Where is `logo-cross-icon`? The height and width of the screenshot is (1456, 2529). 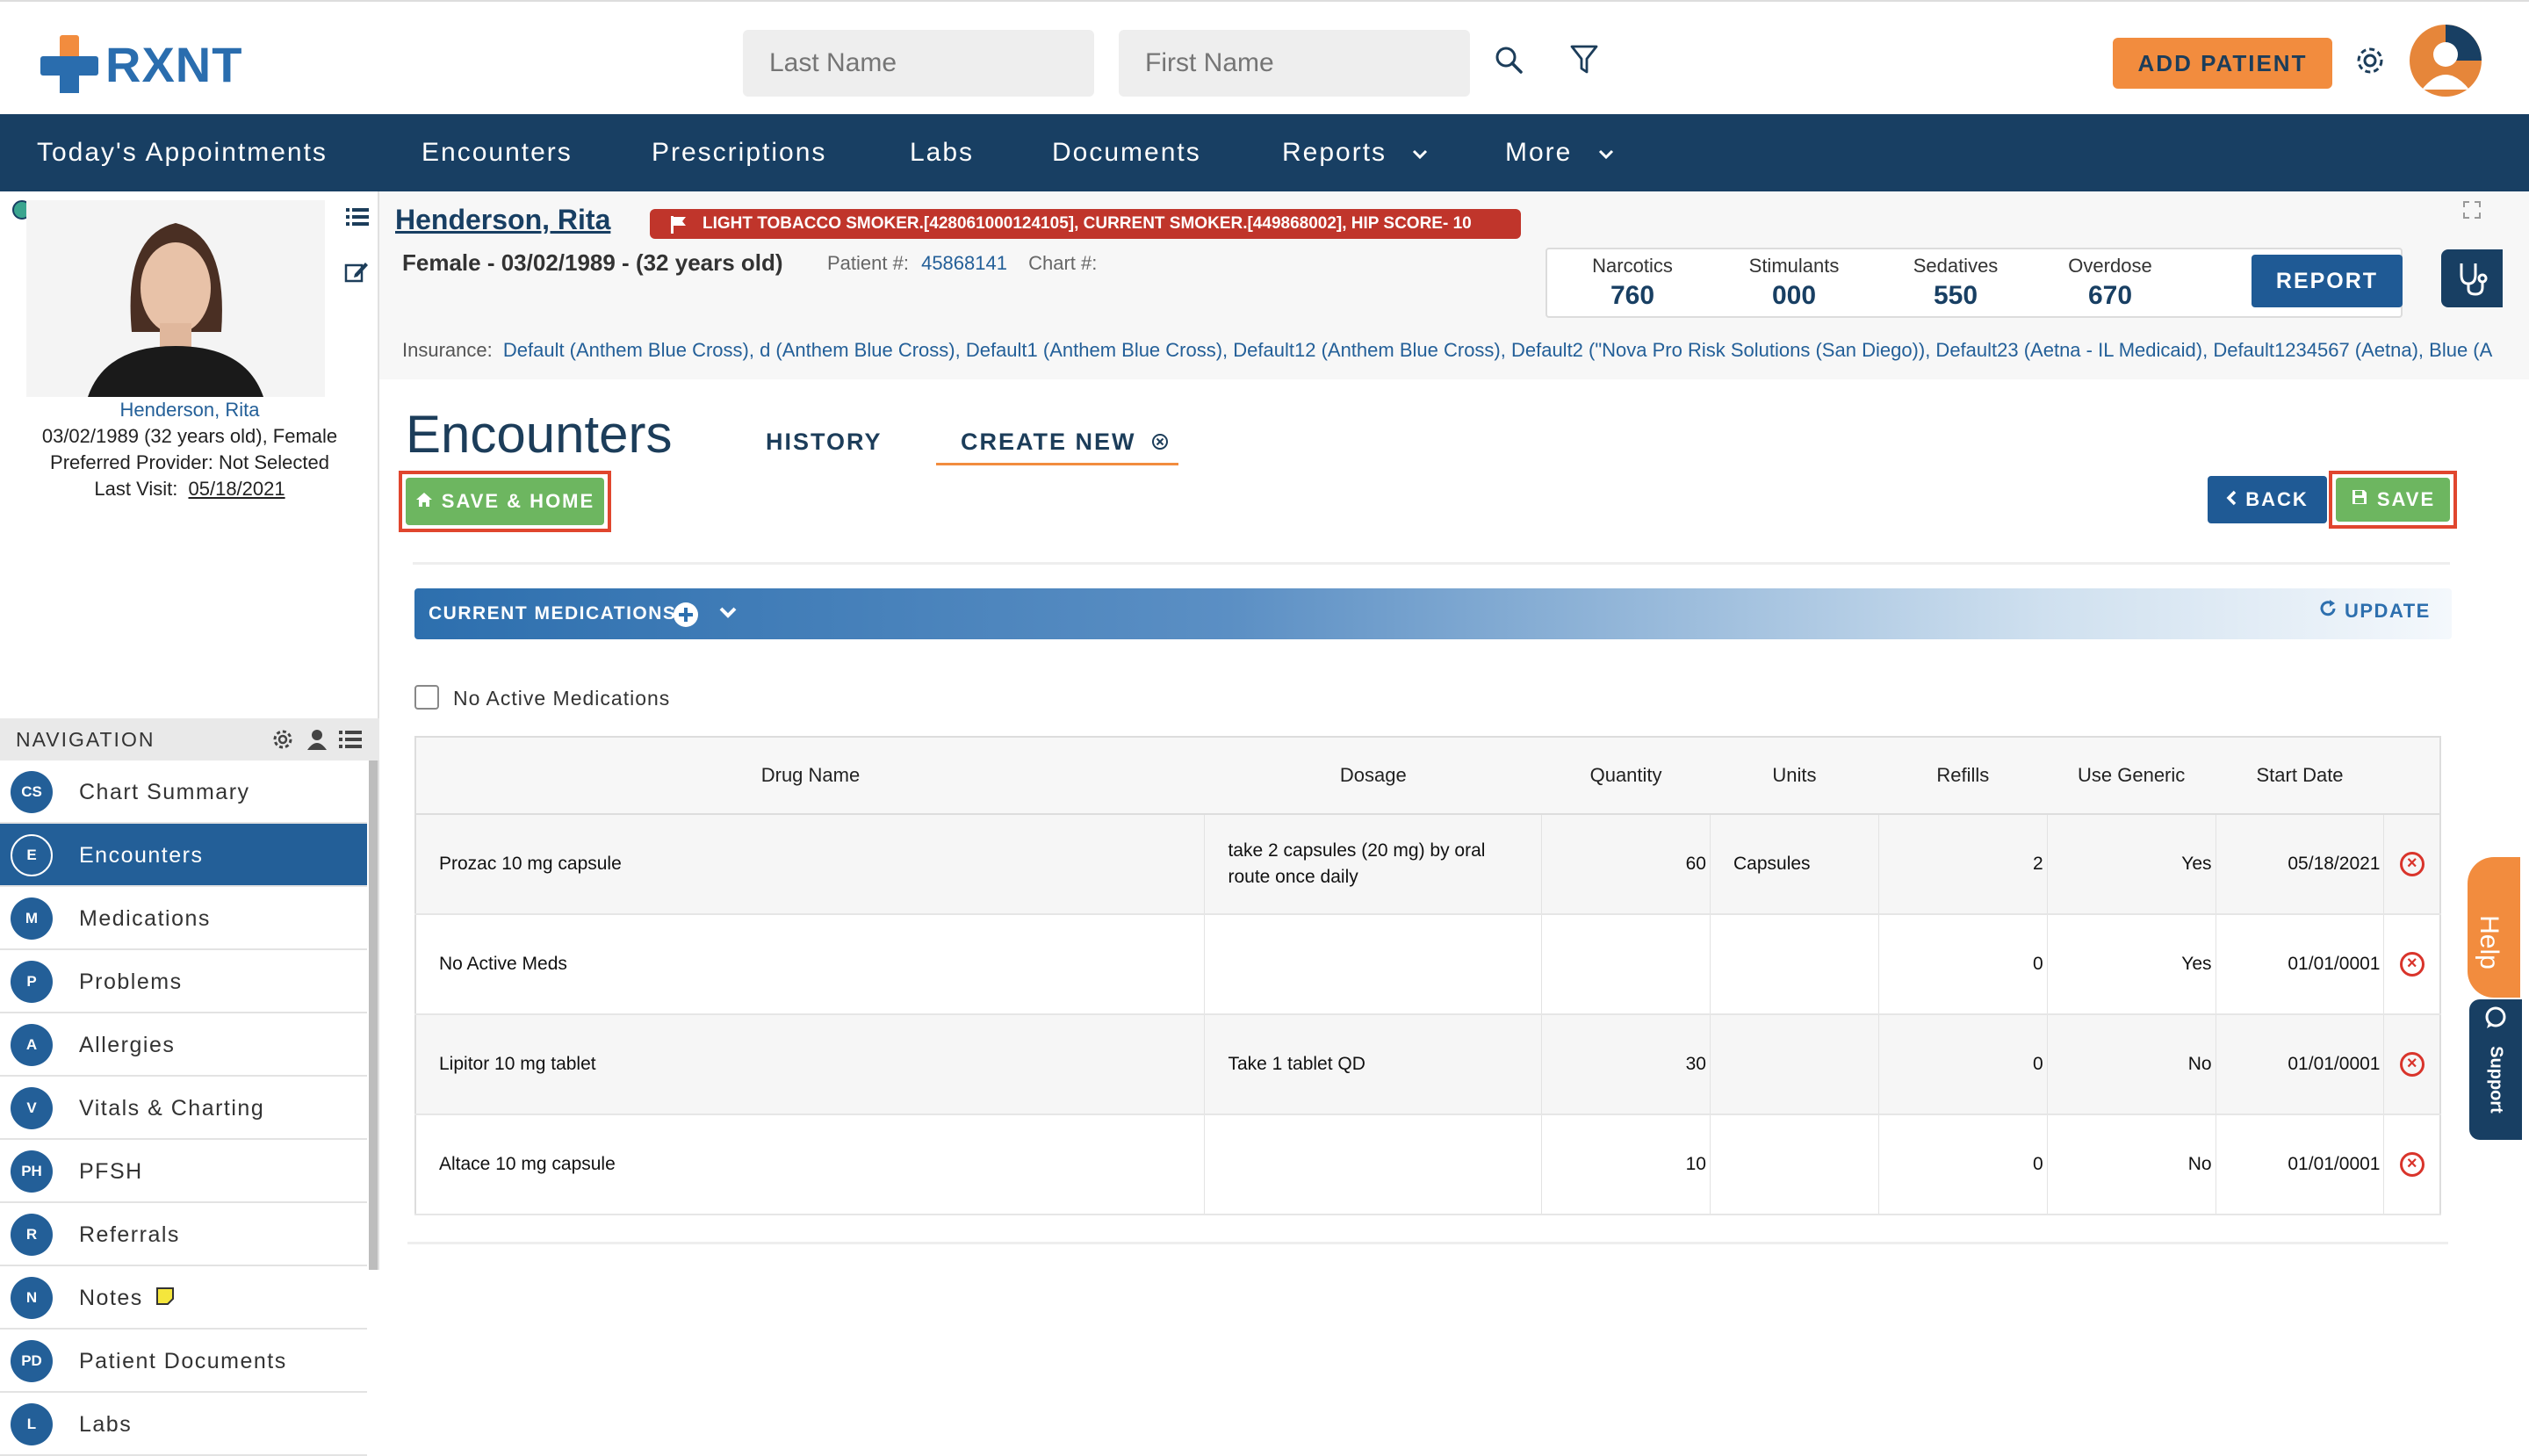 logo-cross-icon is located at coordinates (69, 64).